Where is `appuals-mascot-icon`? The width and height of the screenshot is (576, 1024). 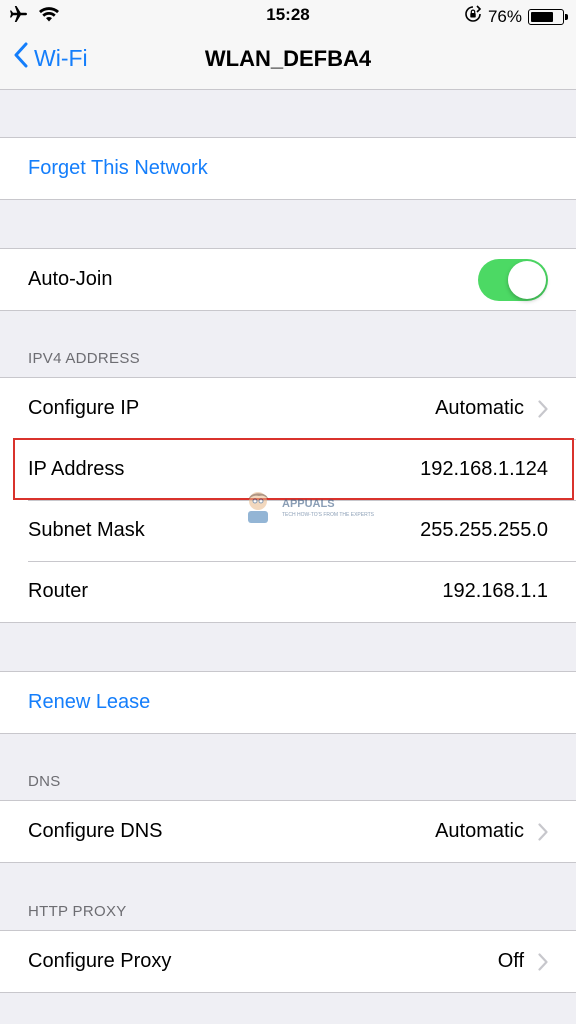
appuals-mascot-icon is located at coordinates (259, 508).